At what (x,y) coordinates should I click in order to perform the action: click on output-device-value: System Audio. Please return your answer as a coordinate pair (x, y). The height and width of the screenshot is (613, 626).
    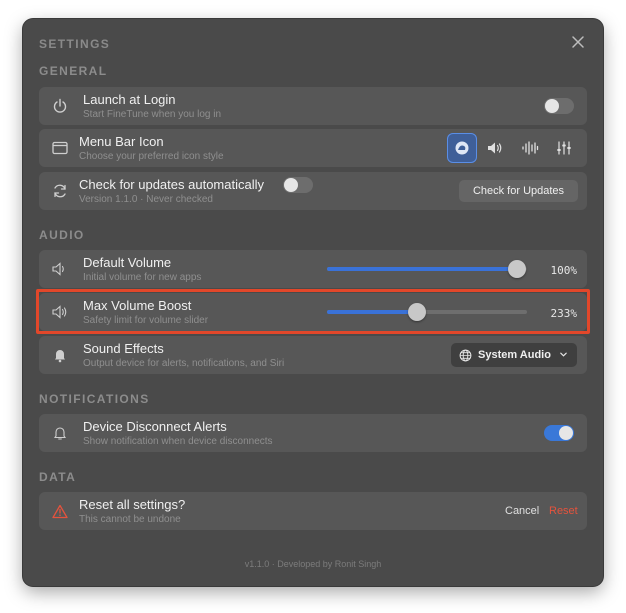
    Looking at the image, I should click on (514, 355).